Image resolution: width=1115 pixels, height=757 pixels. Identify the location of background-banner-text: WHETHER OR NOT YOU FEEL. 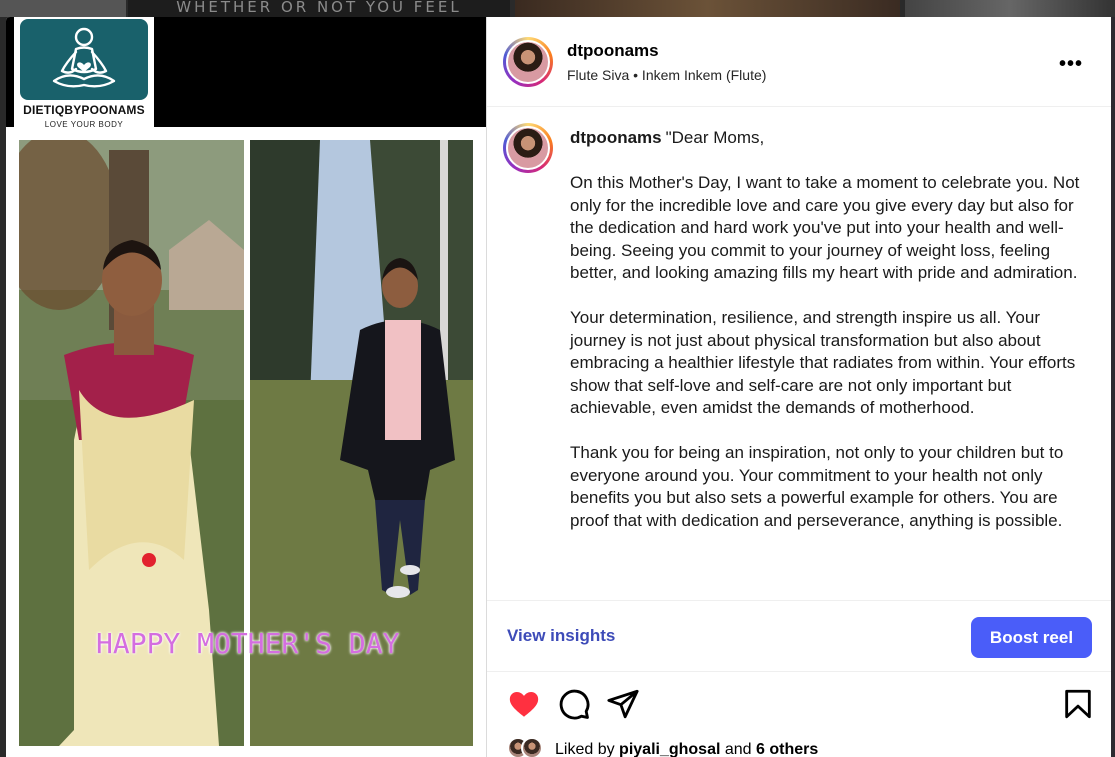
(319, 8).